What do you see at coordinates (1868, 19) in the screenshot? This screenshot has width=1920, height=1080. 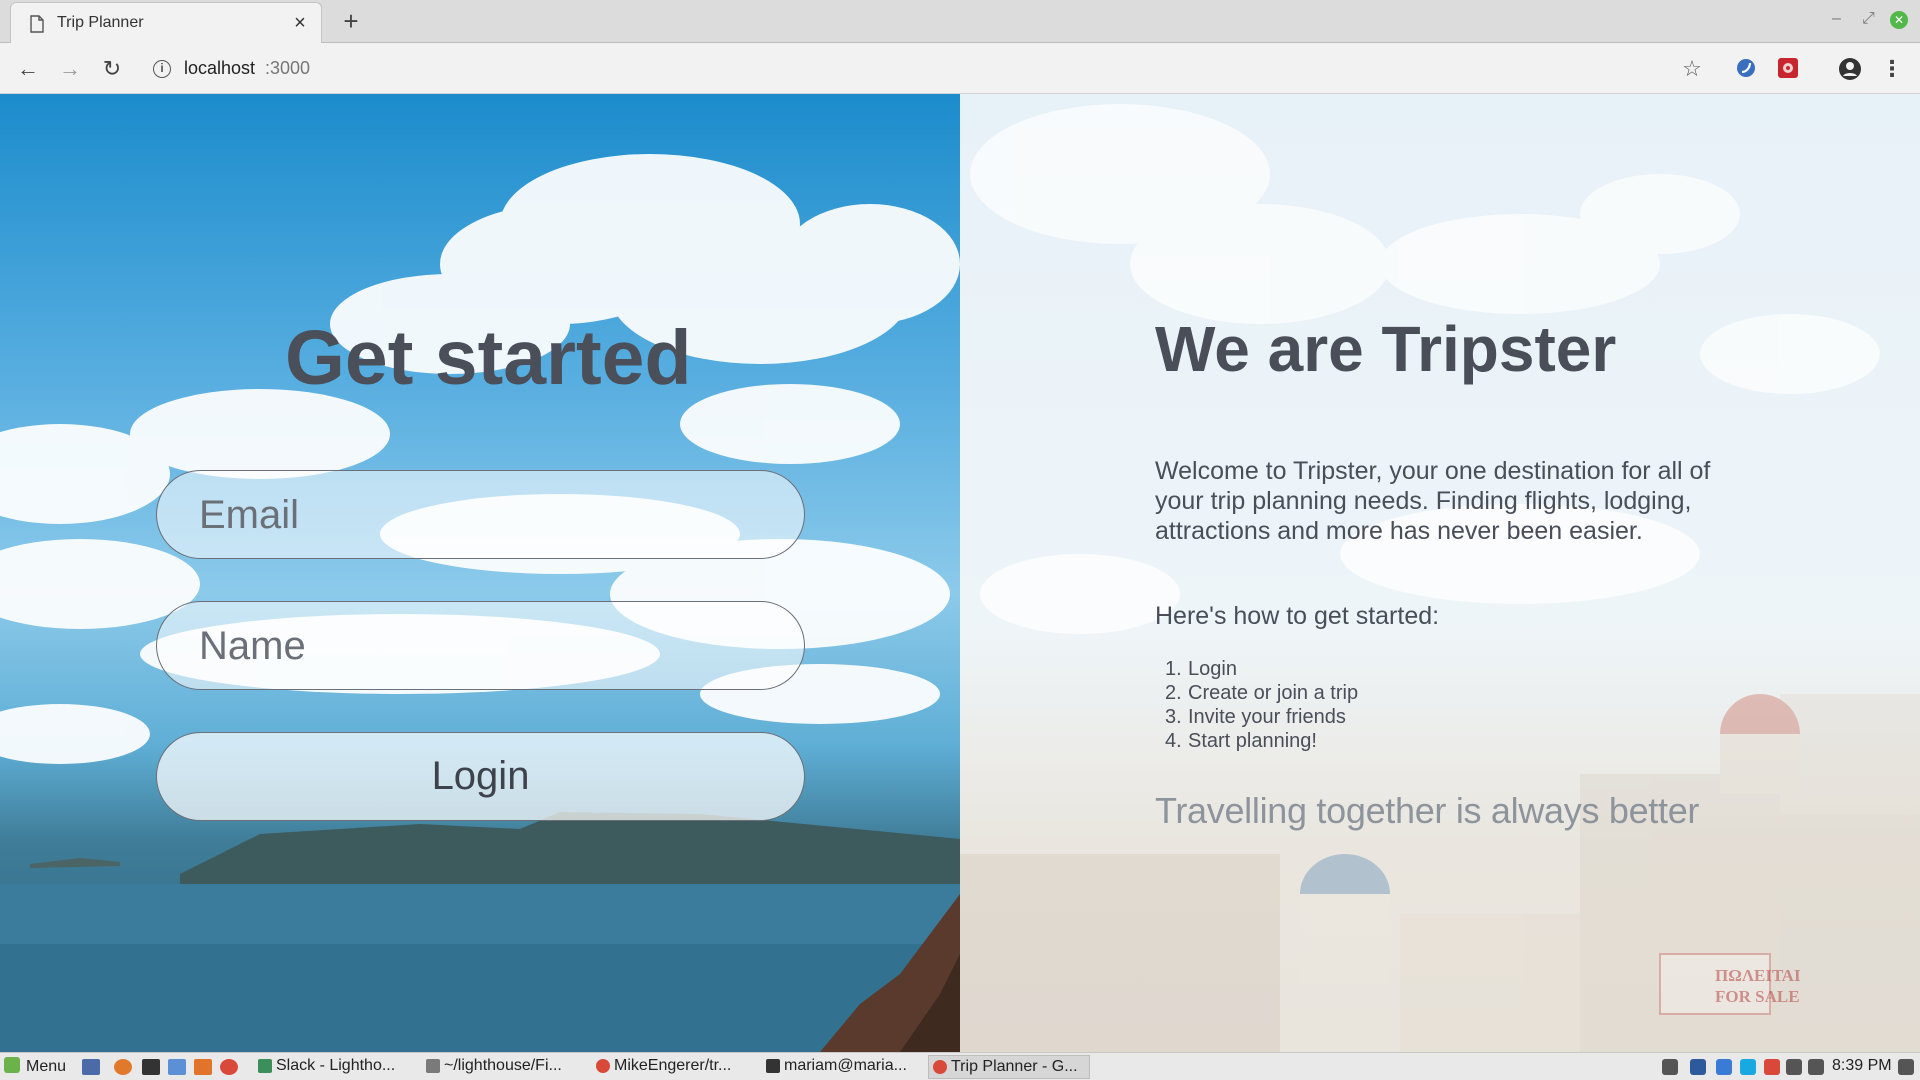 I see `restore-window-icon: ⤢` at bounding box center [1868, 19].